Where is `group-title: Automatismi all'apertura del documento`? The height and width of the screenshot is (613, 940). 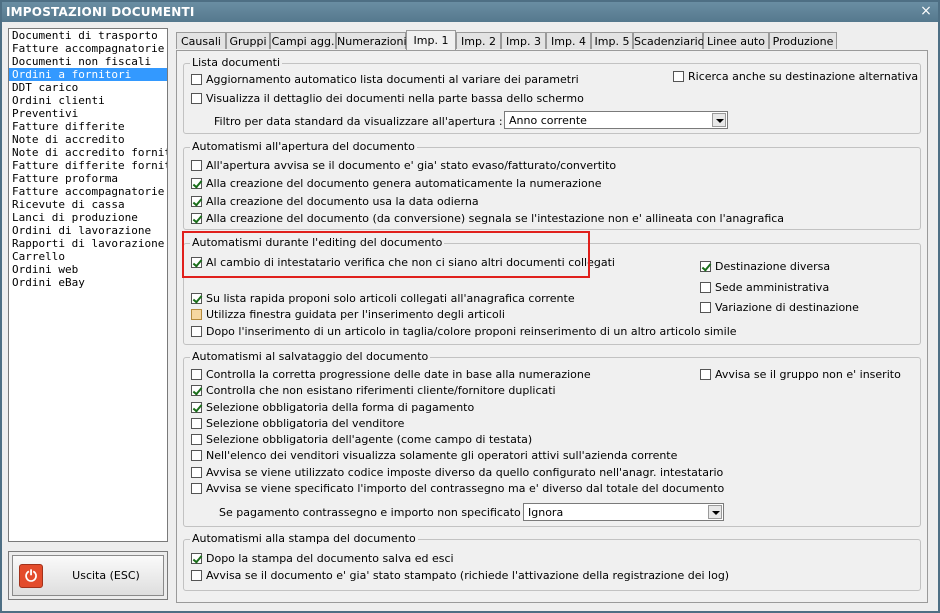 group-title: Automatismi all'apertura del documento is located at coordinates (303, 146).